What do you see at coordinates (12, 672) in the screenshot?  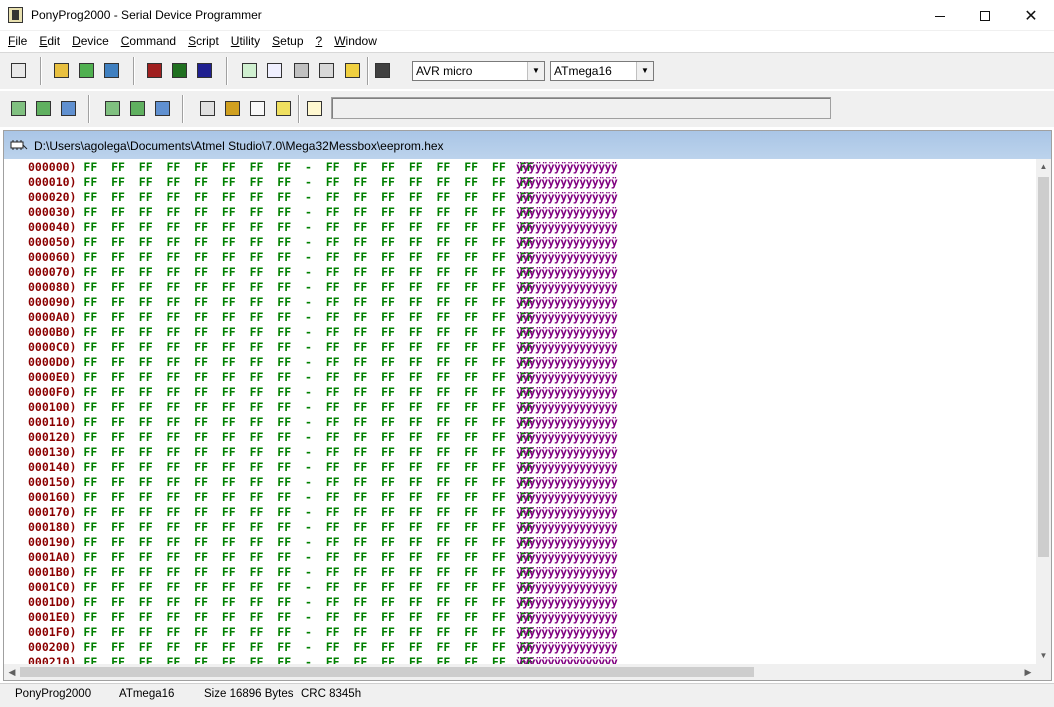 I see `scroll-left-icon: ◀` at bounding box center [12, 672].